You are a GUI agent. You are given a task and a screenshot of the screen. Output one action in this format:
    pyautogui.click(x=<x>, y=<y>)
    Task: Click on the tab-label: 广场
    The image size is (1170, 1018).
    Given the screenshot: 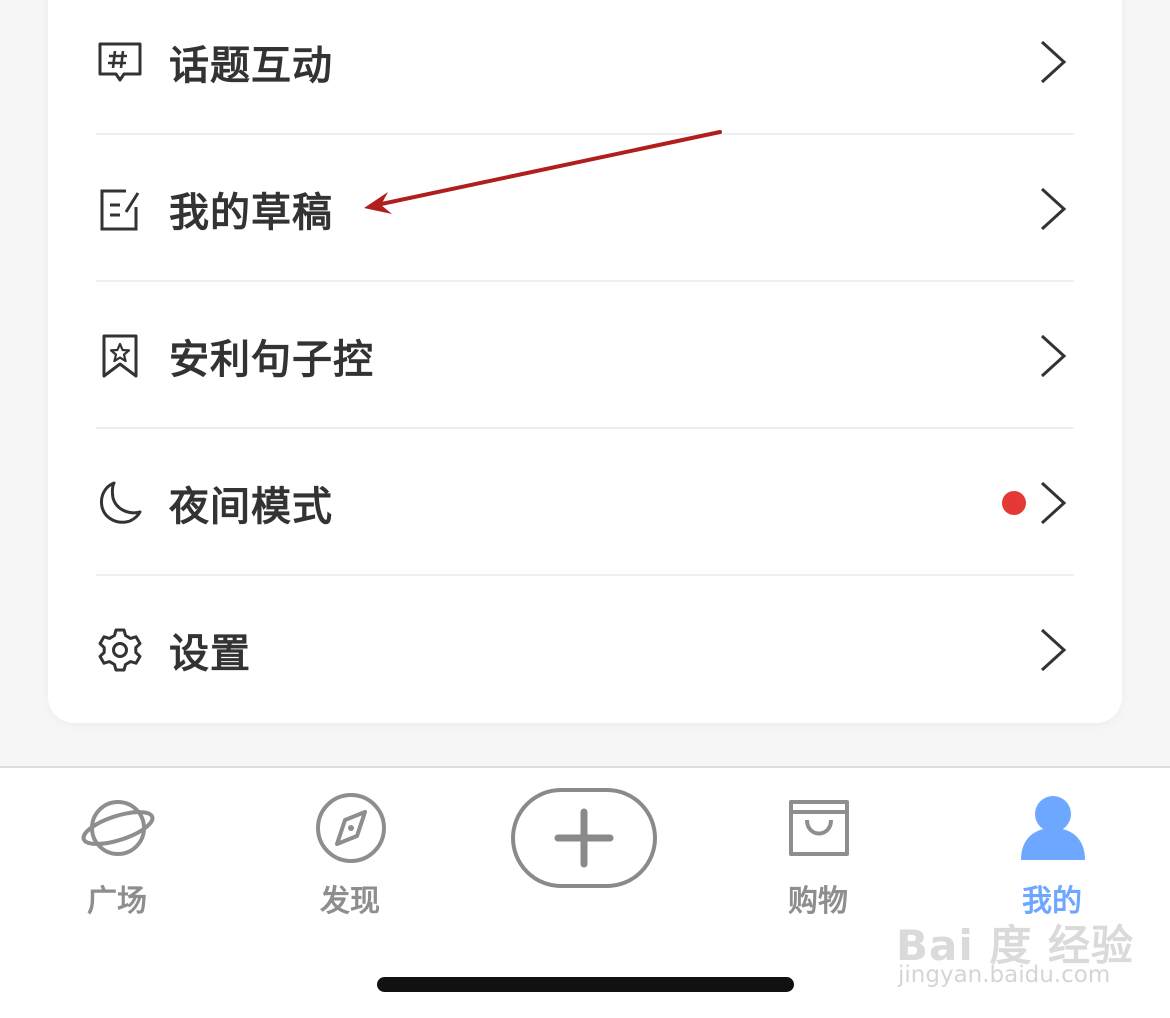 What is the action you would take?
    pyautogui.click(x=117, y=901)
    